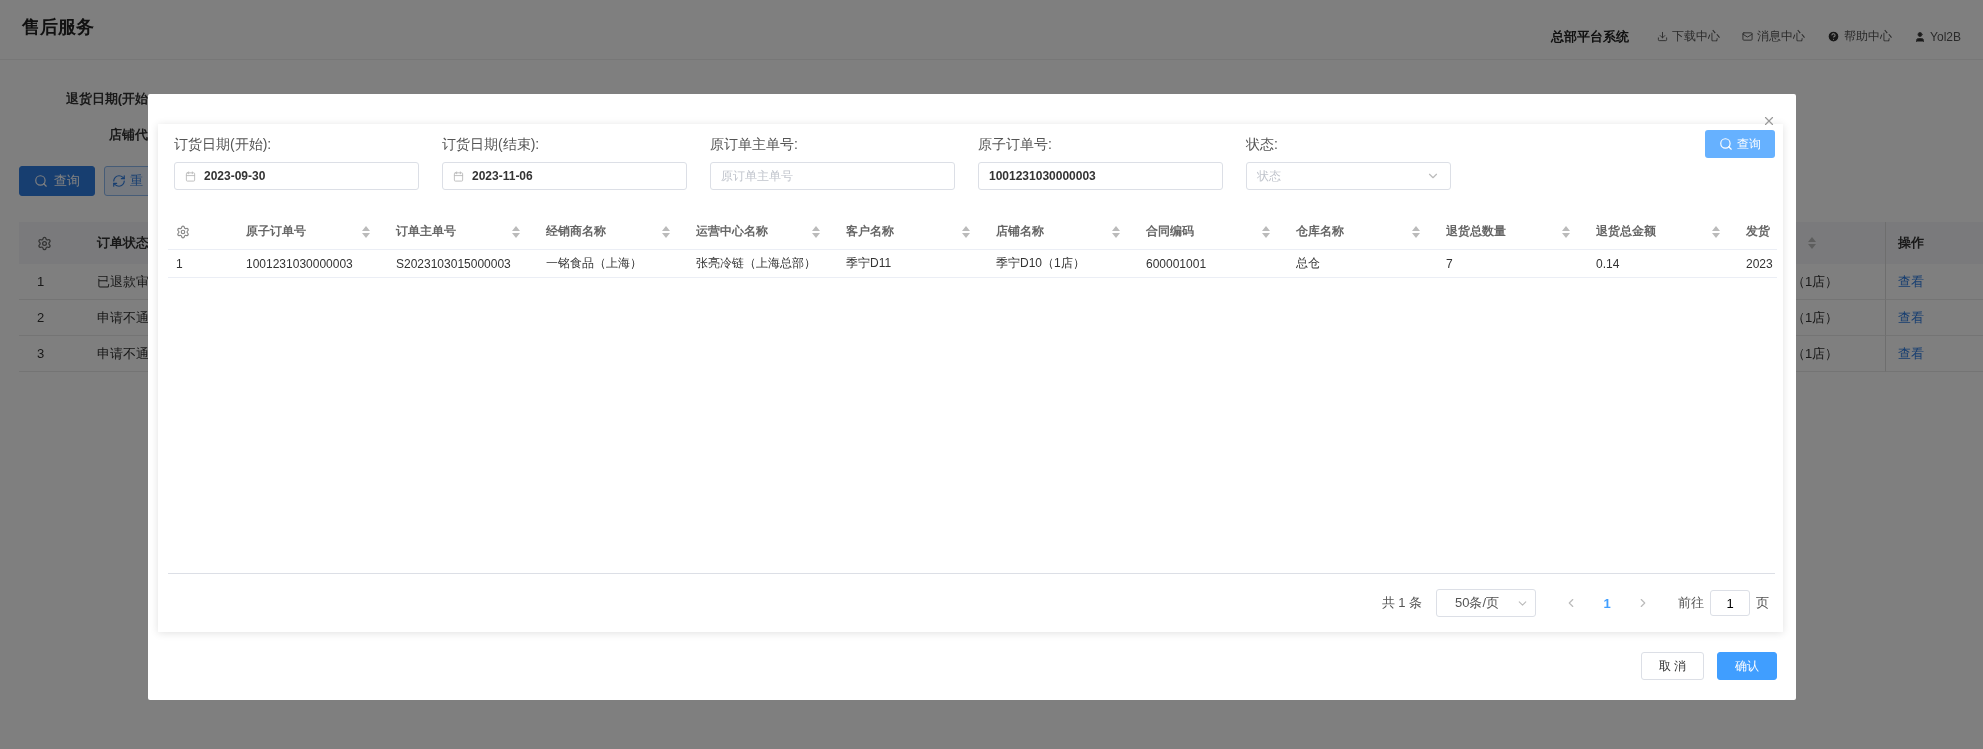 This screenshot has height=749, width=1983. What do you see at coordinates (49, 318) in the screenshot?
I see `table-cell: 2` at bounding box center [49, 318].